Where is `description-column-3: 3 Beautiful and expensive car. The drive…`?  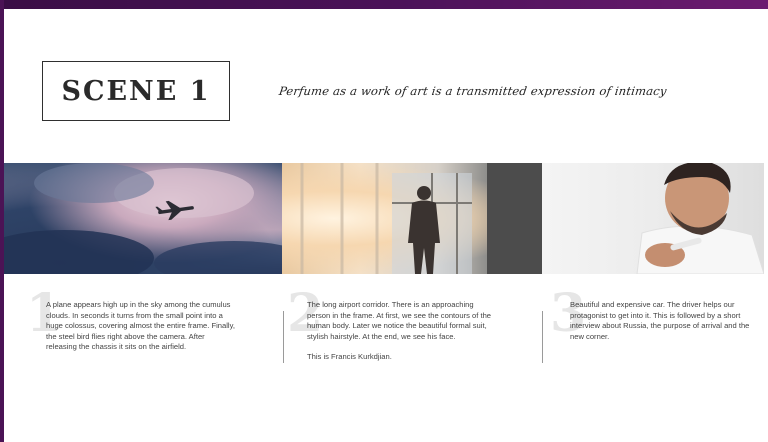
description-column-3: 3 Beautiful and expensive car. The drive… is located at coordinates (655, 315).